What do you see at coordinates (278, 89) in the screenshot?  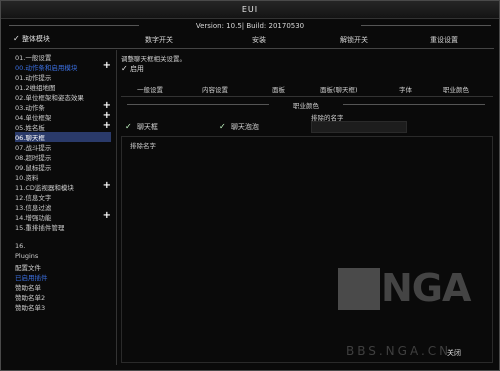 I see `subtab-panel: 面板` at bounding box center [278, 89].